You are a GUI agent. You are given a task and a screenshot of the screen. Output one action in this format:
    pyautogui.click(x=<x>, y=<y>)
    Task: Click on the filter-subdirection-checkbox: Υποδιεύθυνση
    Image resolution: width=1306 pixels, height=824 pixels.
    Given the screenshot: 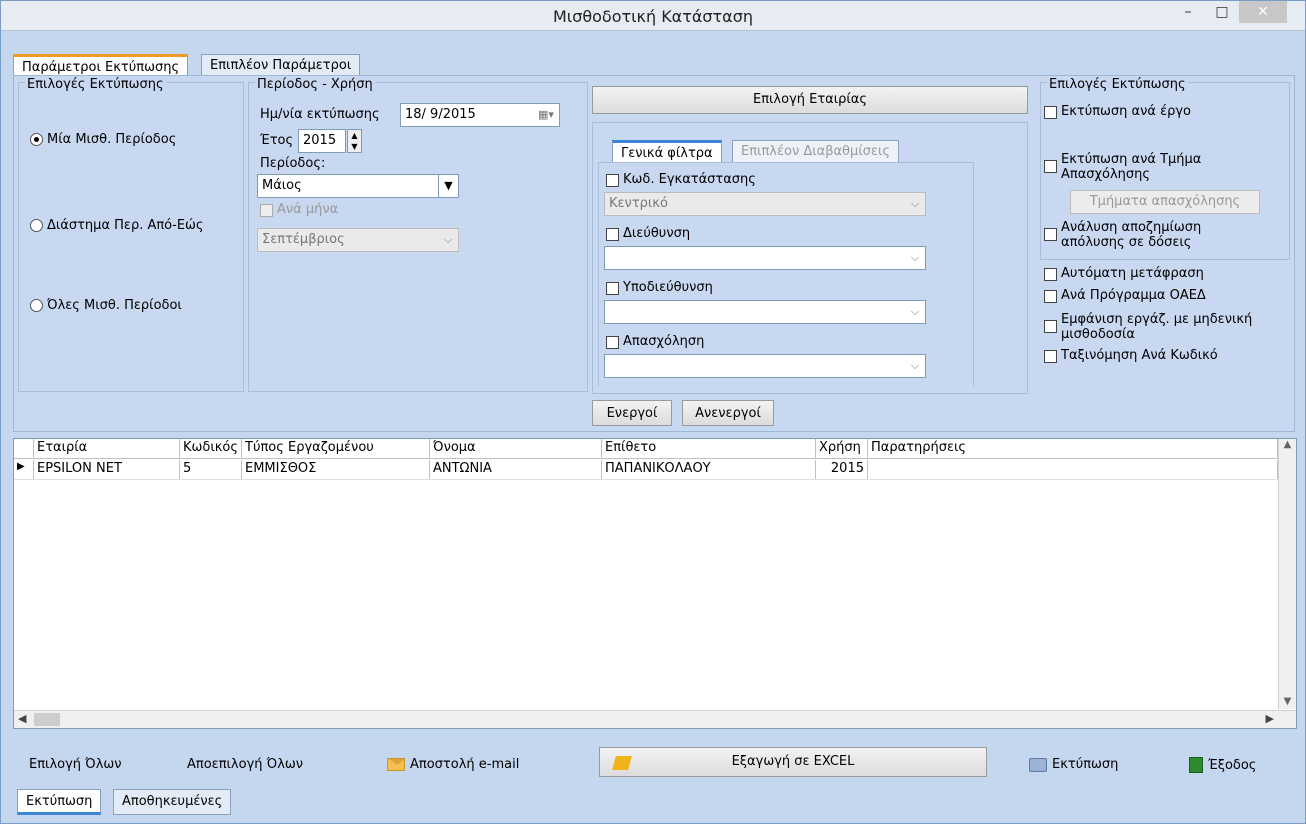 What is the action you would take?
    pyautogui.click(x=659, y=287)
    